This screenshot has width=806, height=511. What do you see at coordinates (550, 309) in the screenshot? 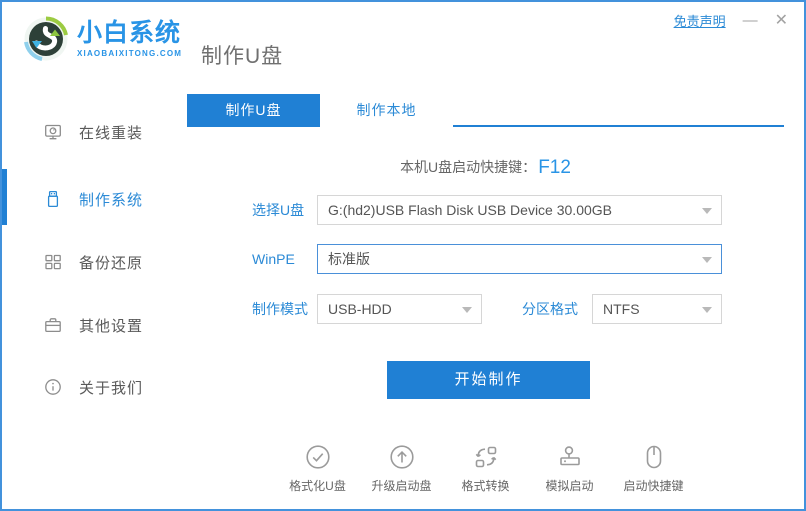
I see `partition-label: 分区格式` at bounding box center [550, 309].